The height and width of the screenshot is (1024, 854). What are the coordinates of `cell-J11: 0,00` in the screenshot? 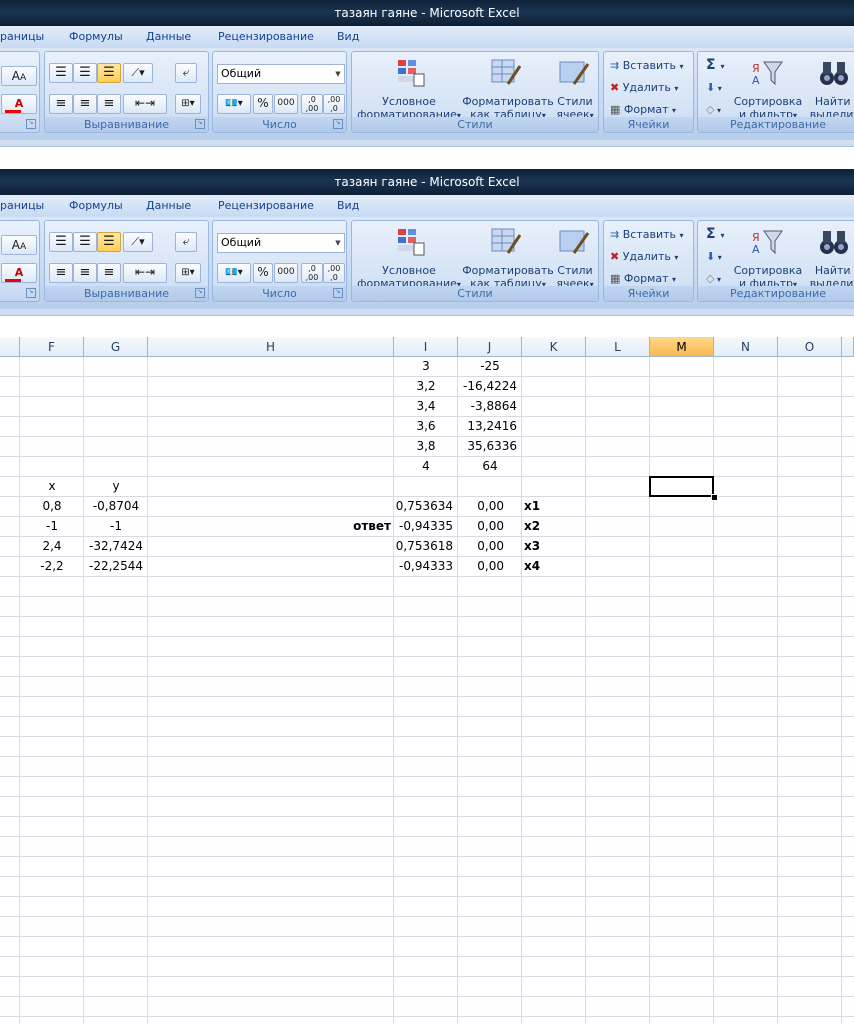 It's located at (490, 566).